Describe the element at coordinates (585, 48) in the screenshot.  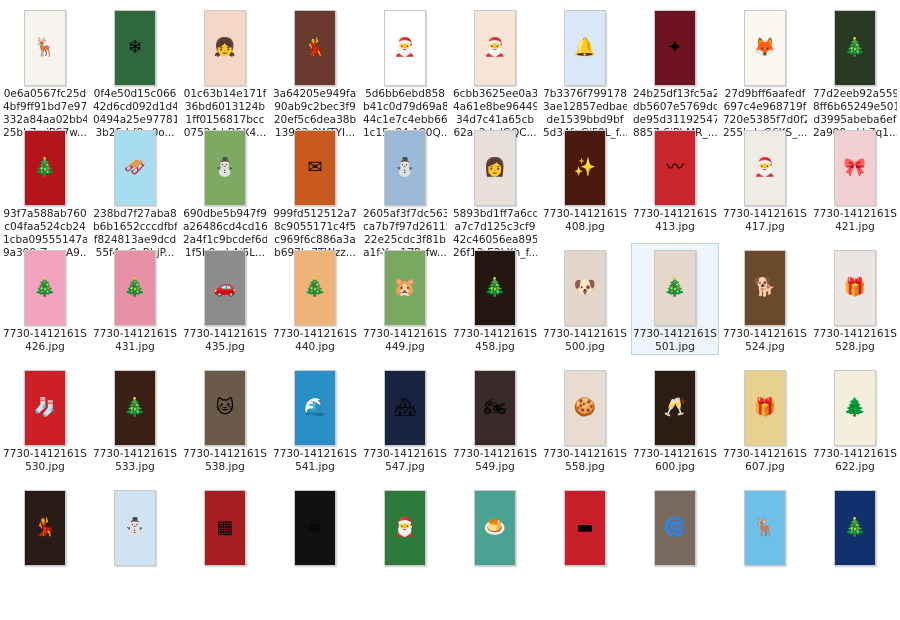
I see `bells-thumbnail-icon: 🔔` at that location.